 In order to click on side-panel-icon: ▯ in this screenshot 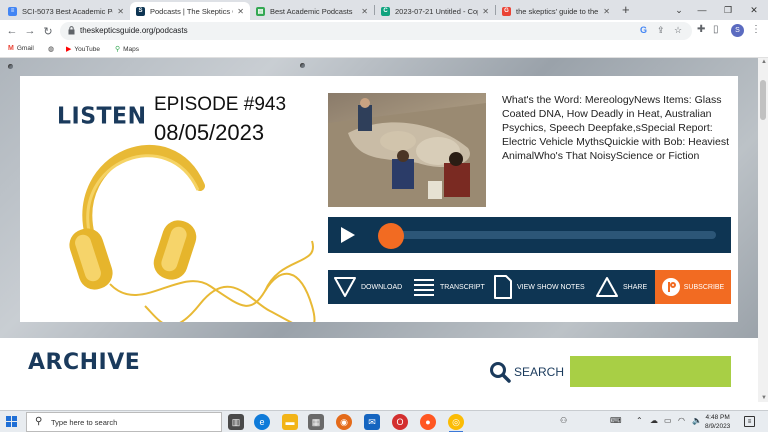, I will do `click(716, 29)`.